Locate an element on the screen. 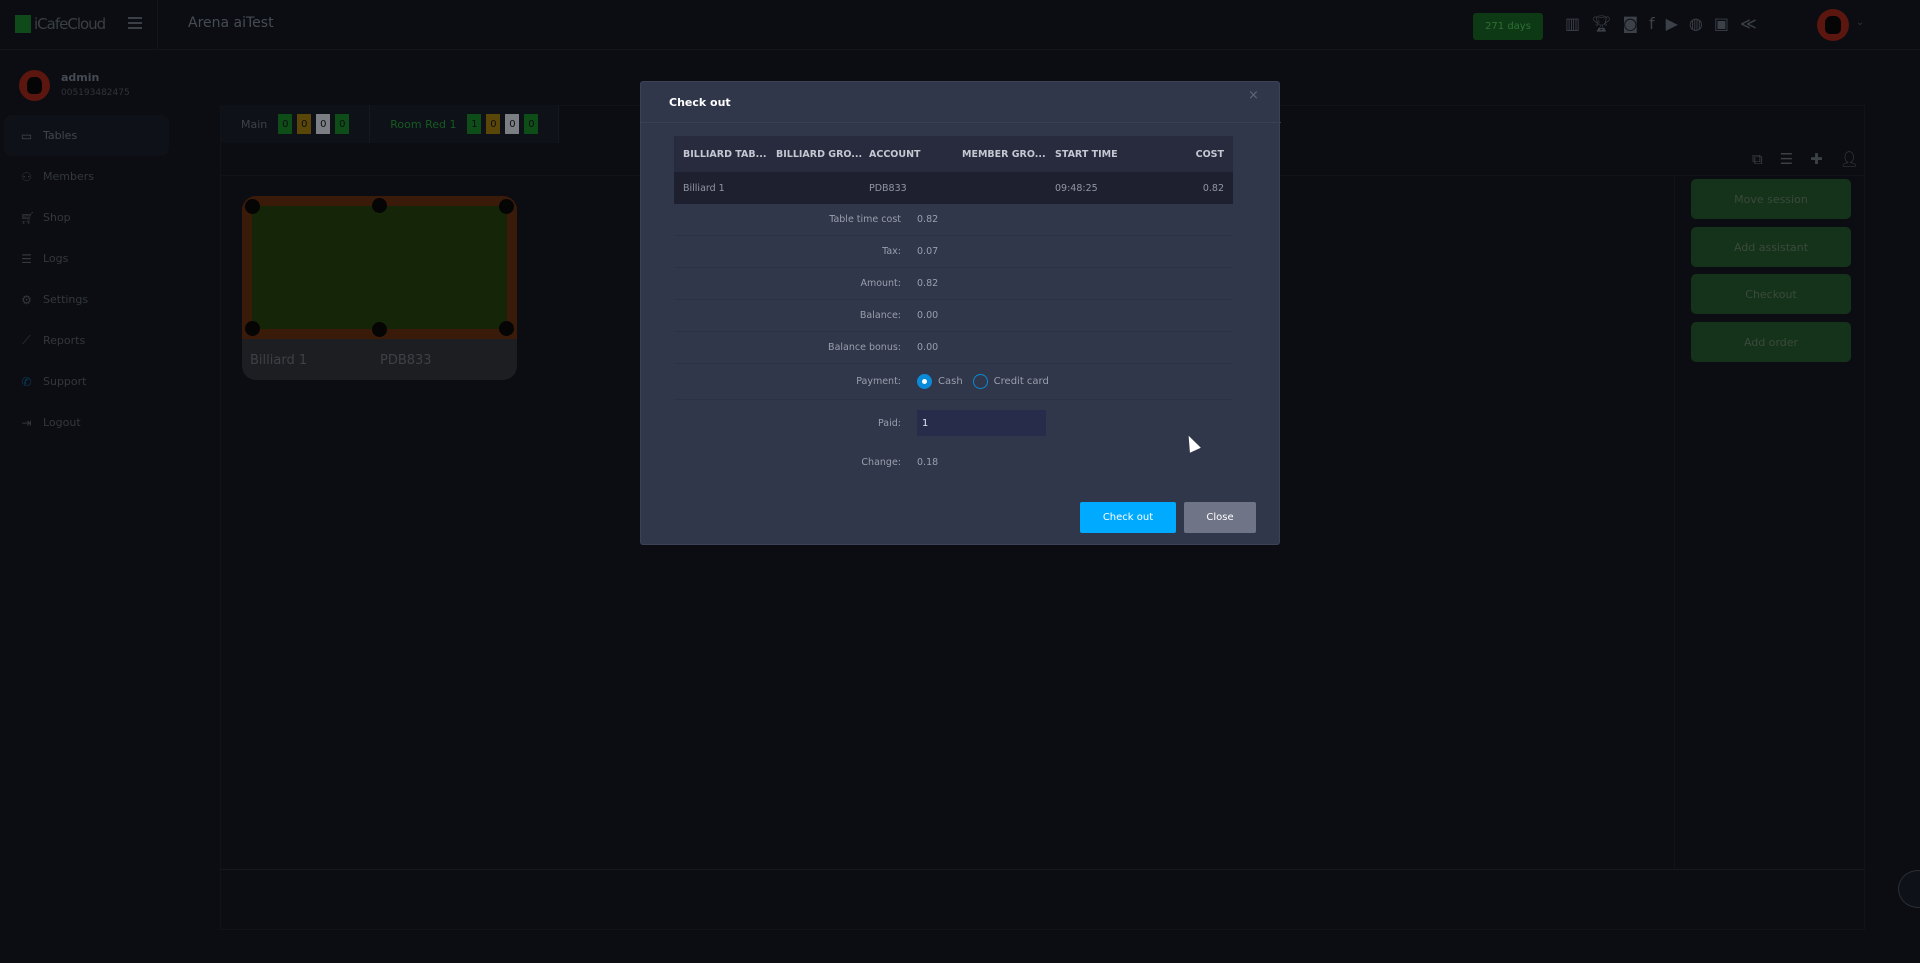 Image resolution: width=1920 pixels, height=963 pixels. credit-card-label: Credit card is located at coordinates (1021, 381).